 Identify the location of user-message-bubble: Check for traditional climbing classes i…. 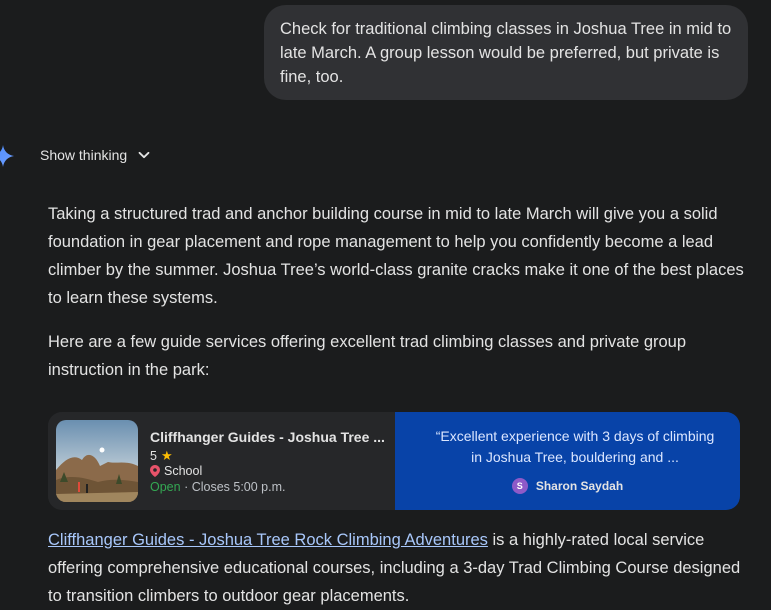
(506, 52).